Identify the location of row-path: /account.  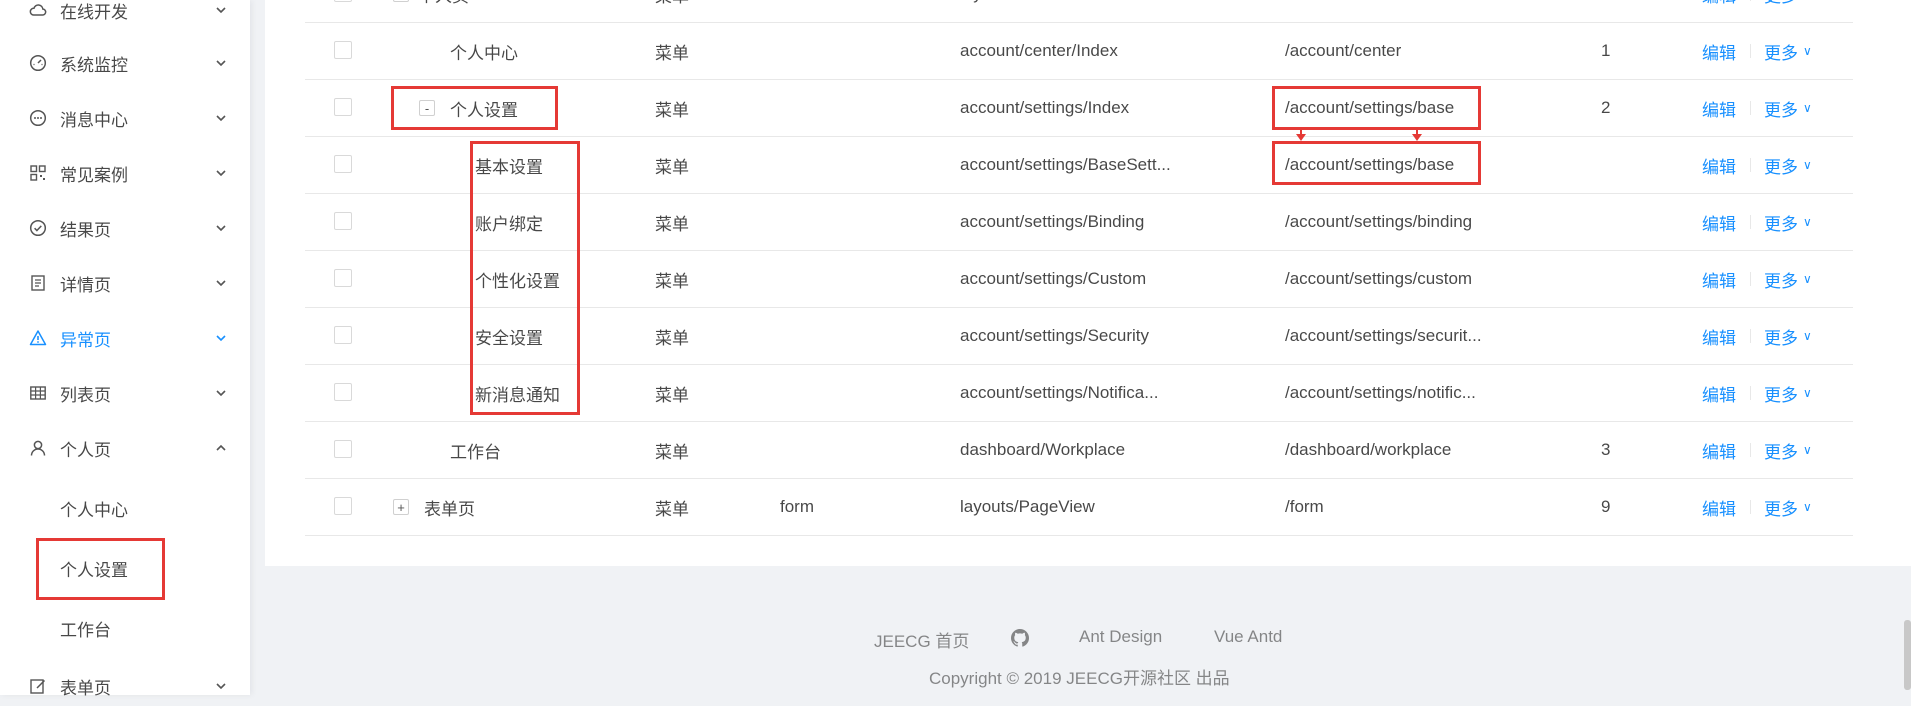
(1317, 11).